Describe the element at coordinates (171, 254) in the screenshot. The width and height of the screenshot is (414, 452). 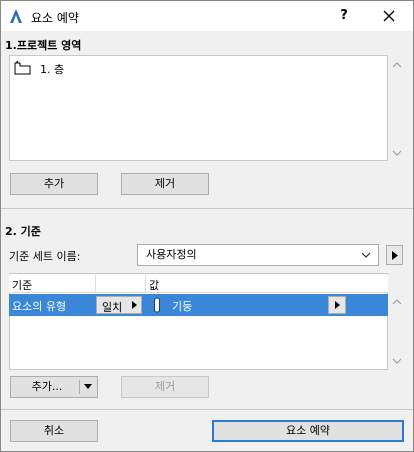
I see `criteria-set-value: 사용자정의` at that location.